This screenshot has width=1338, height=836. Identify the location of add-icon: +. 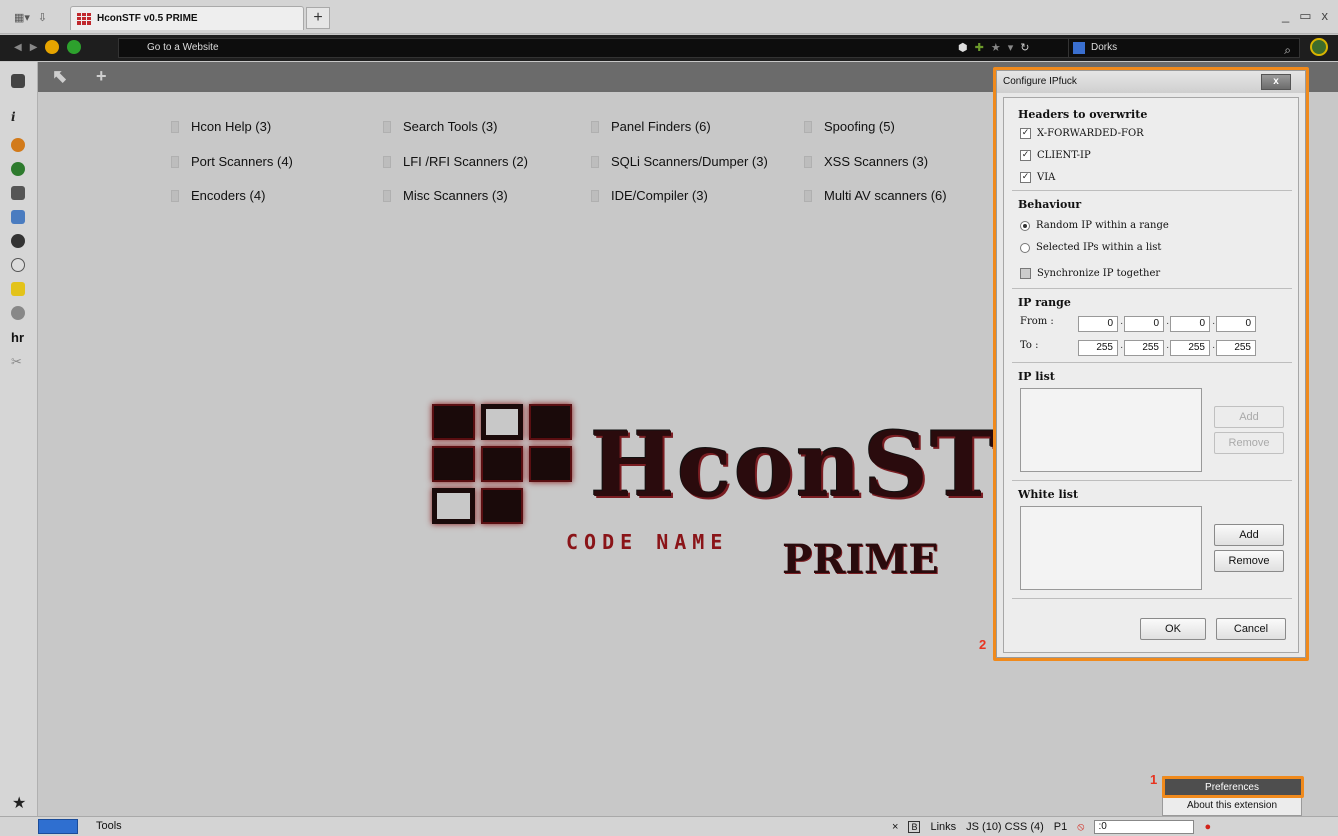
(101, 76).